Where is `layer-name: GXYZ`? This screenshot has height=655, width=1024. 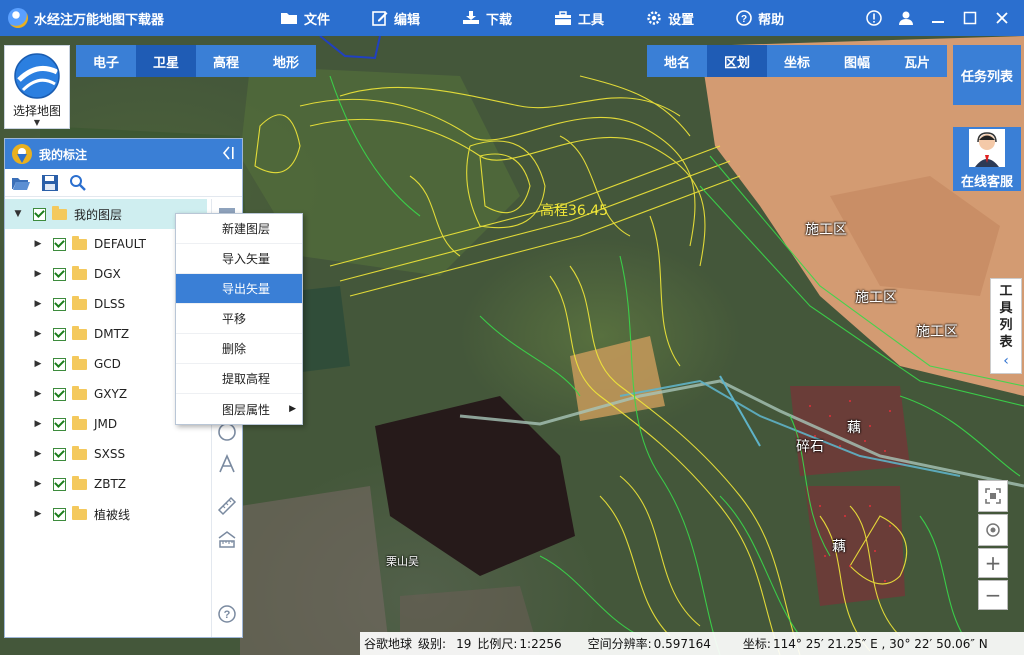
layer-name: GXYZ is located at coordinates (111, 394).